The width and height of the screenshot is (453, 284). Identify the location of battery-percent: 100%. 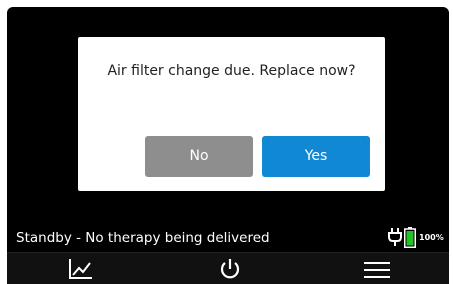
(431, 237).